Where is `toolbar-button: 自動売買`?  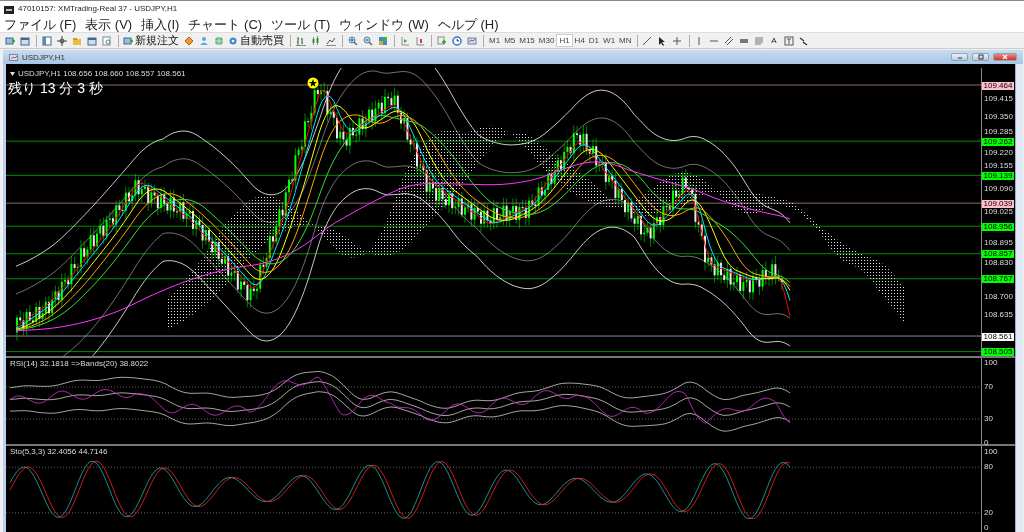 toolbar-button: 自動売買 is located at coordinates (256, 40).